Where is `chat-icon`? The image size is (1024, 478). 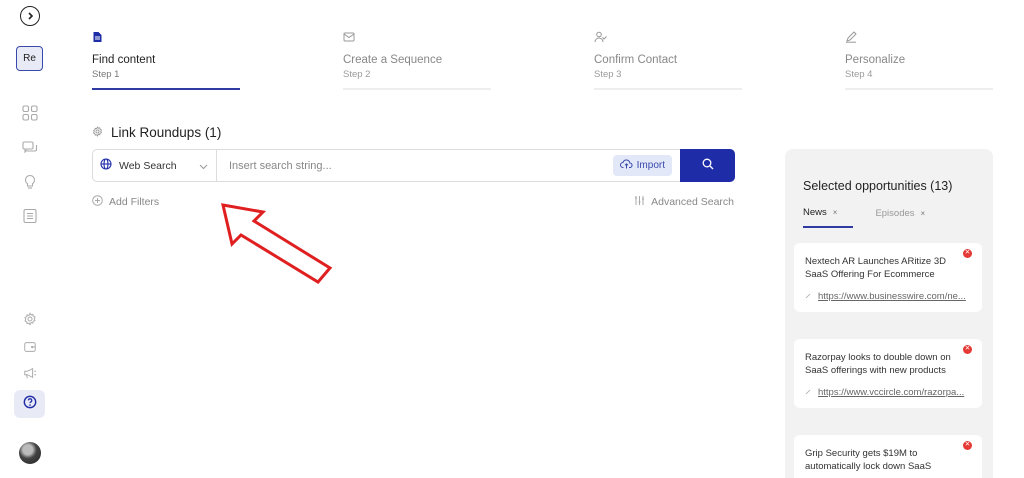
chat-icon is located at coordinates (30, 148).